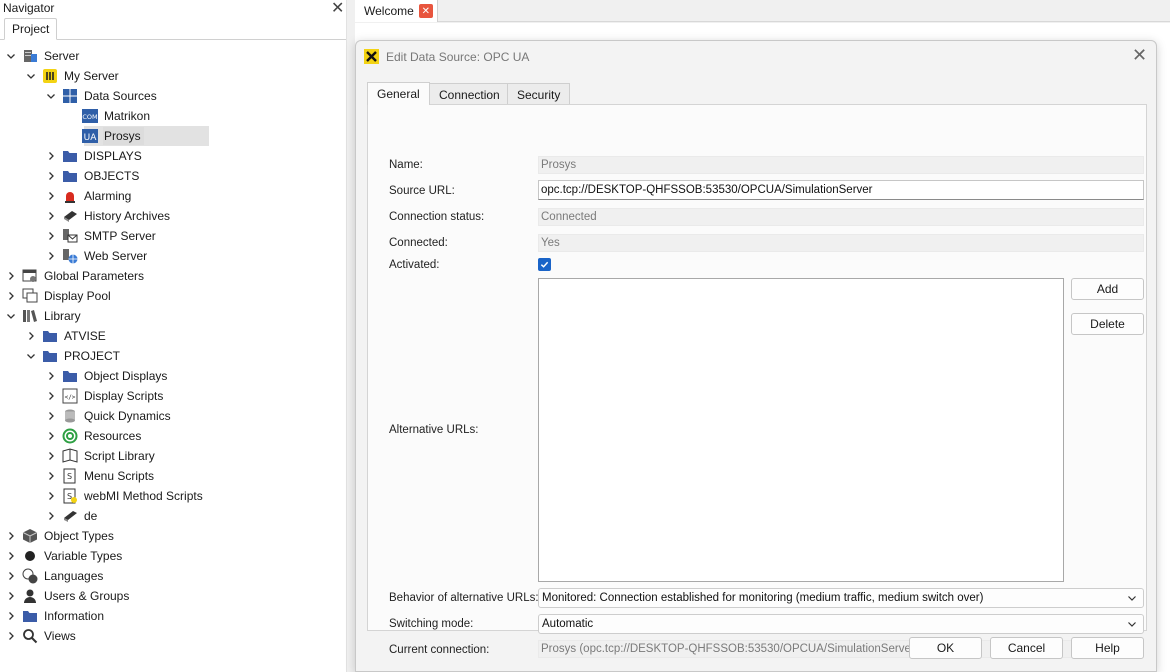 This screenshot has width=1170, height=672. What do you see at coordinates (841, 624) in the screenshot?
I see `switching-mode-select: Automatic` at bounding box center [841, 624].